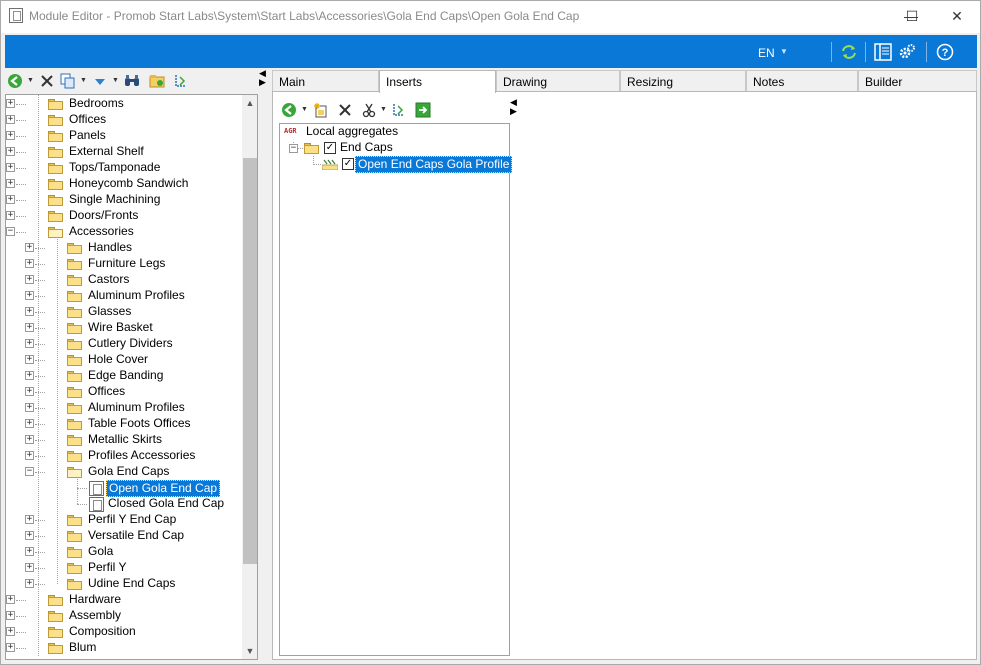  I want to click on tree-item-label: Open Gola End Cap, so click(163, 488).